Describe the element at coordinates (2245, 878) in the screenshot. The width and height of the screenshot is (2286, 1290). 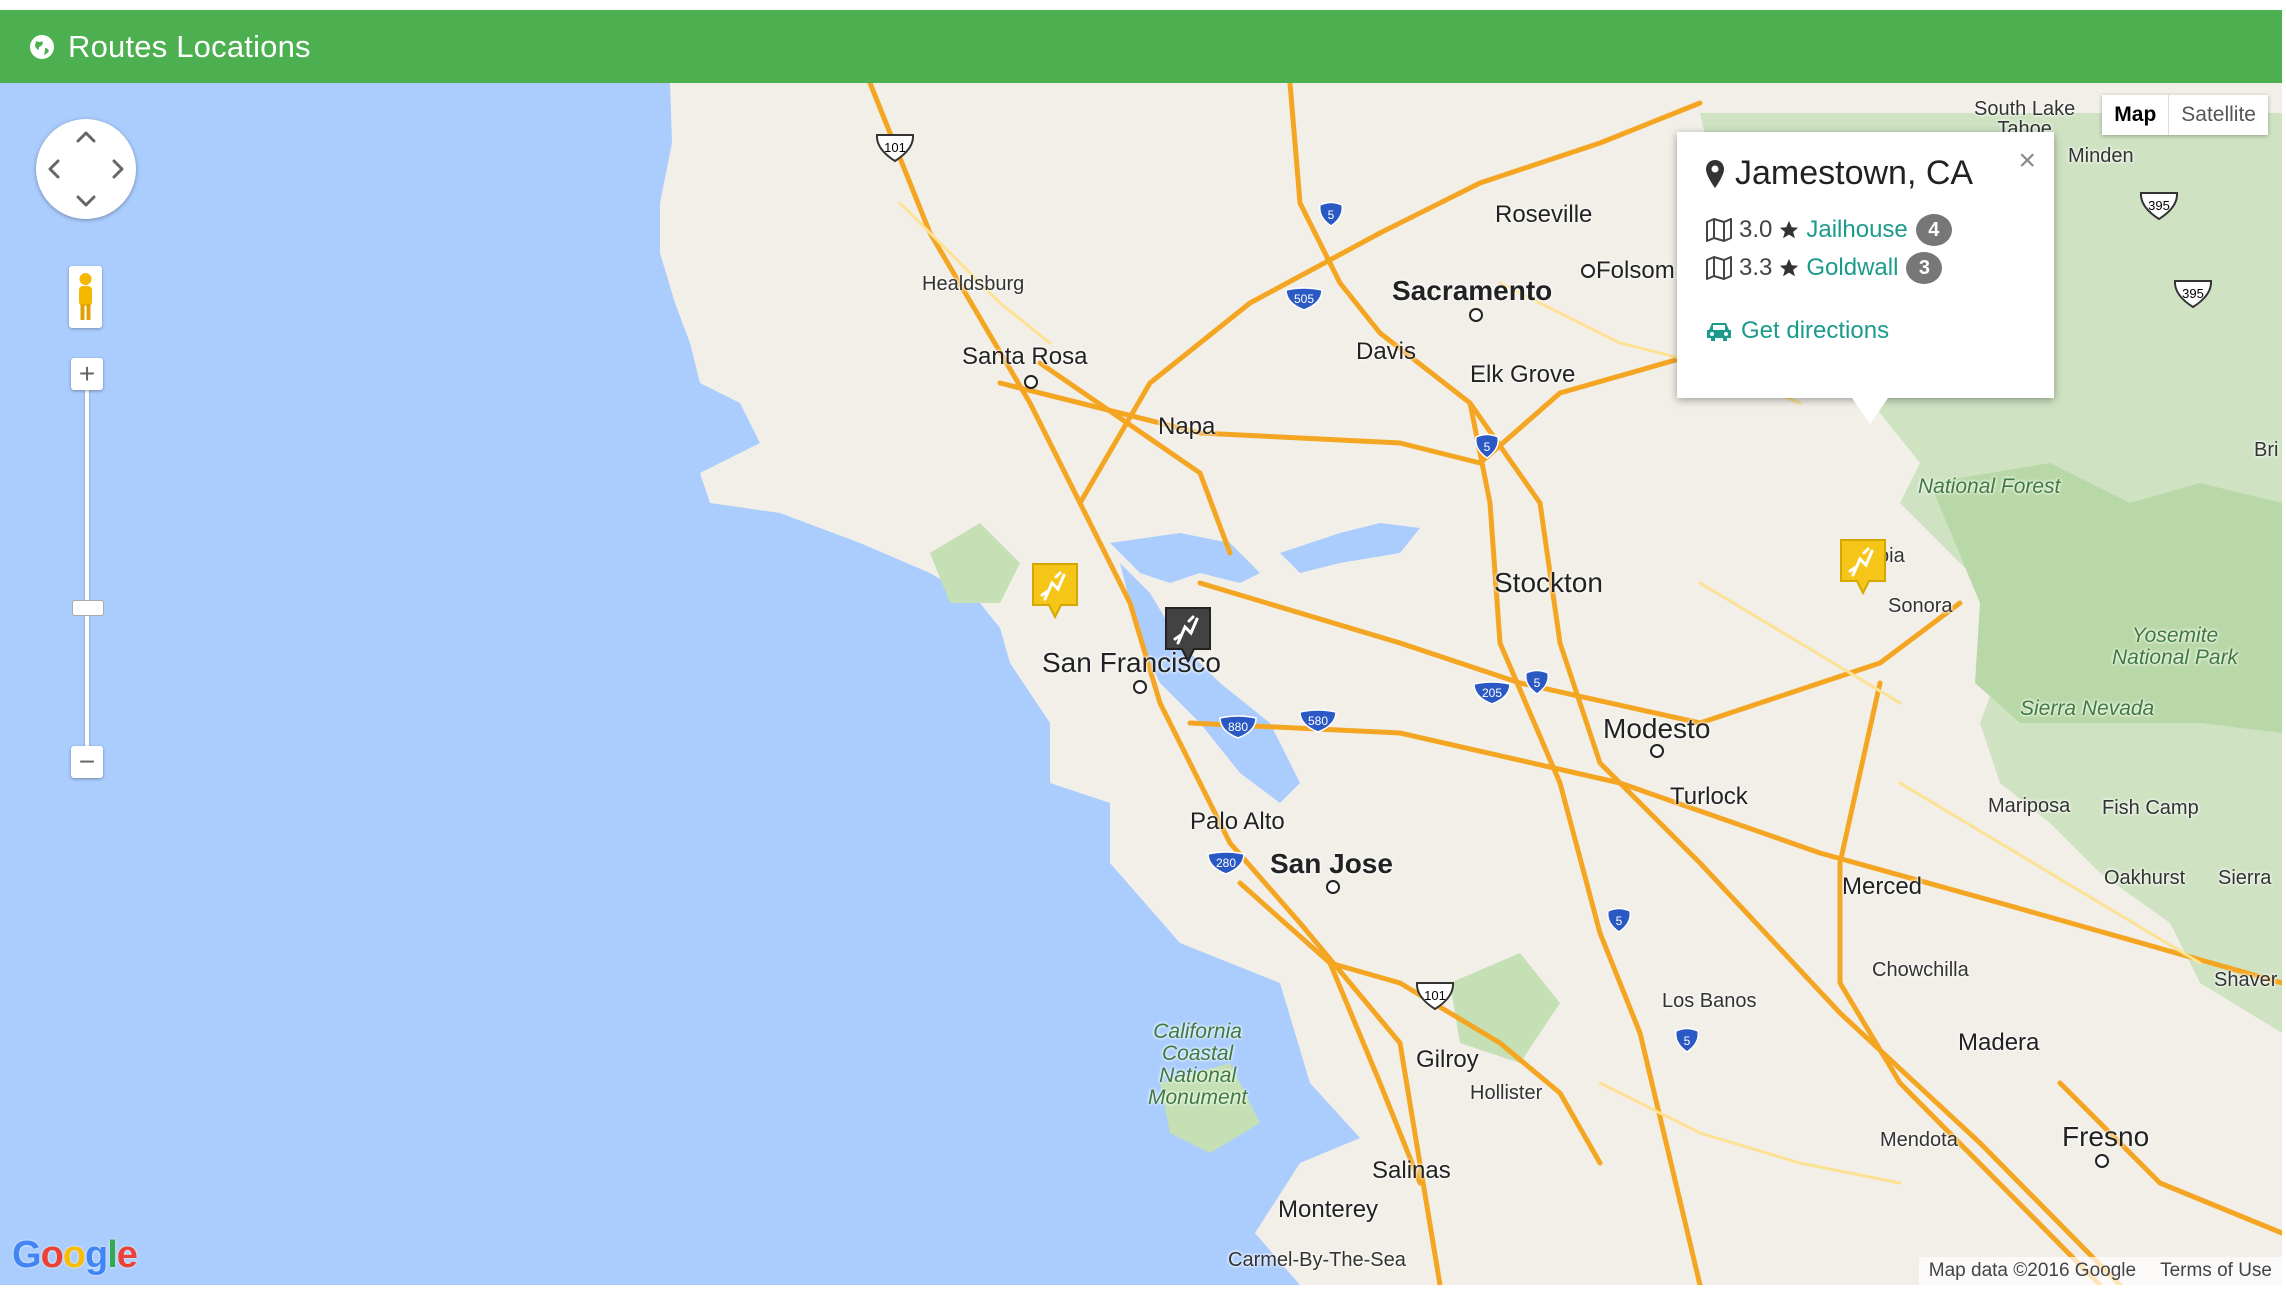
I see `city-label: Sierra` at that location.